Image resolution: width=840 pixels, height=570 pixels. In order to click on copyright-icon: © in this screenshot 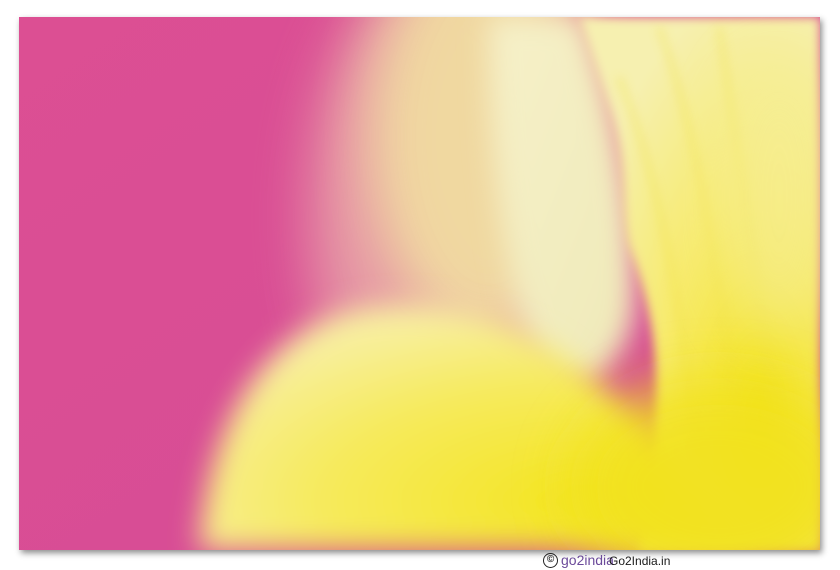, I will do `click(550, 560)`.